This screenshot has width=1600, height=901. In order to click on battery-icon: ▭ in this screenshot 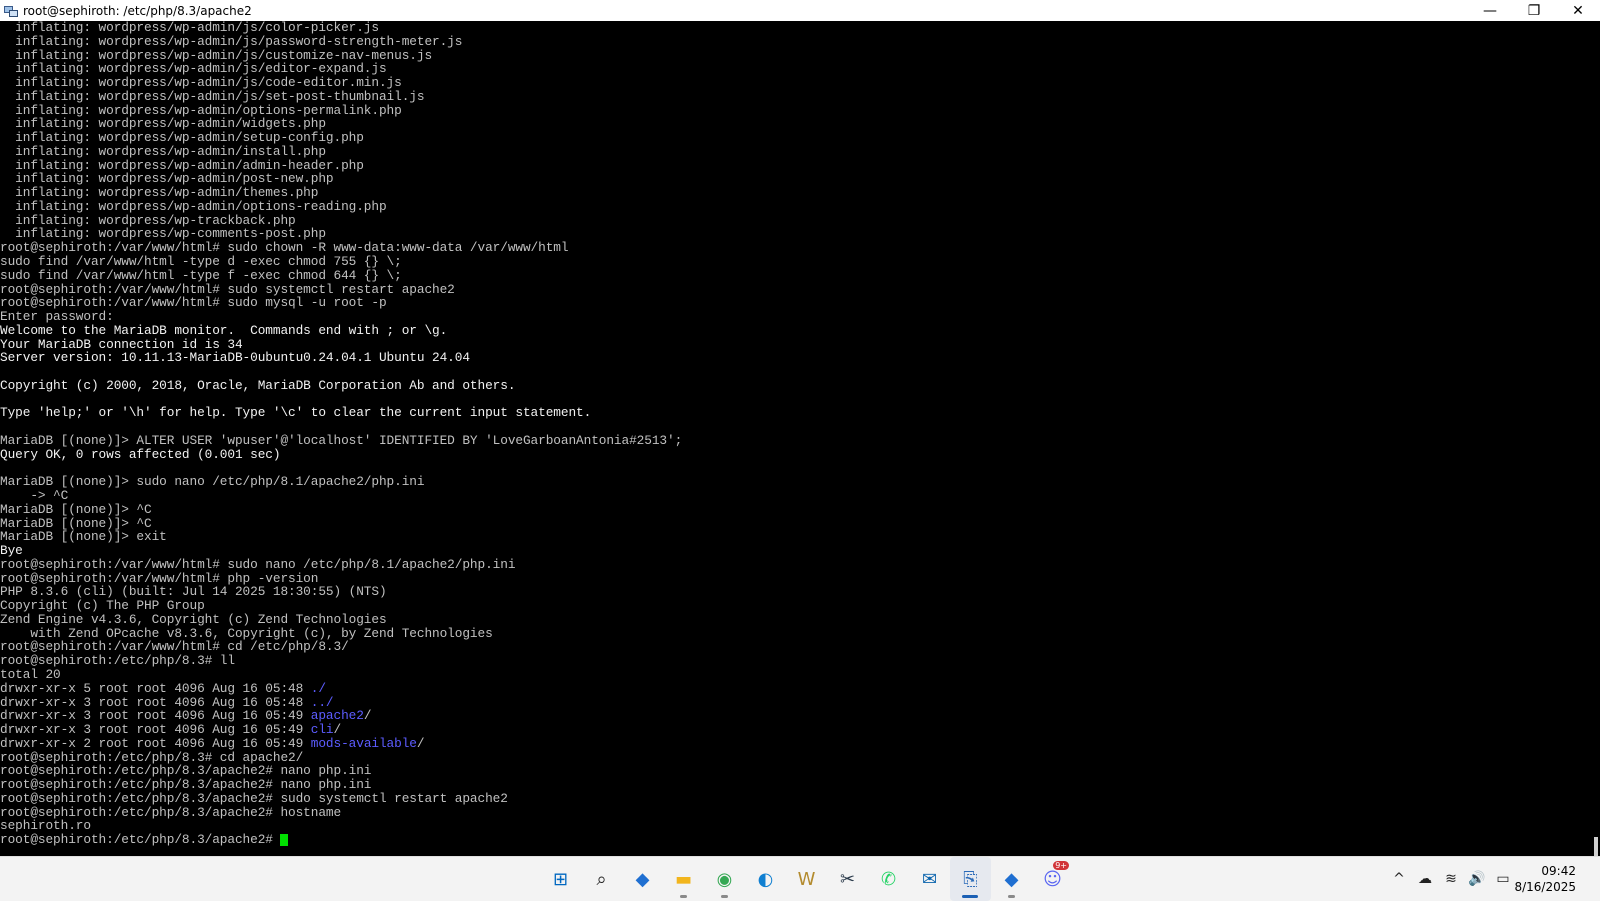, I will do `click(1503, 879)`.